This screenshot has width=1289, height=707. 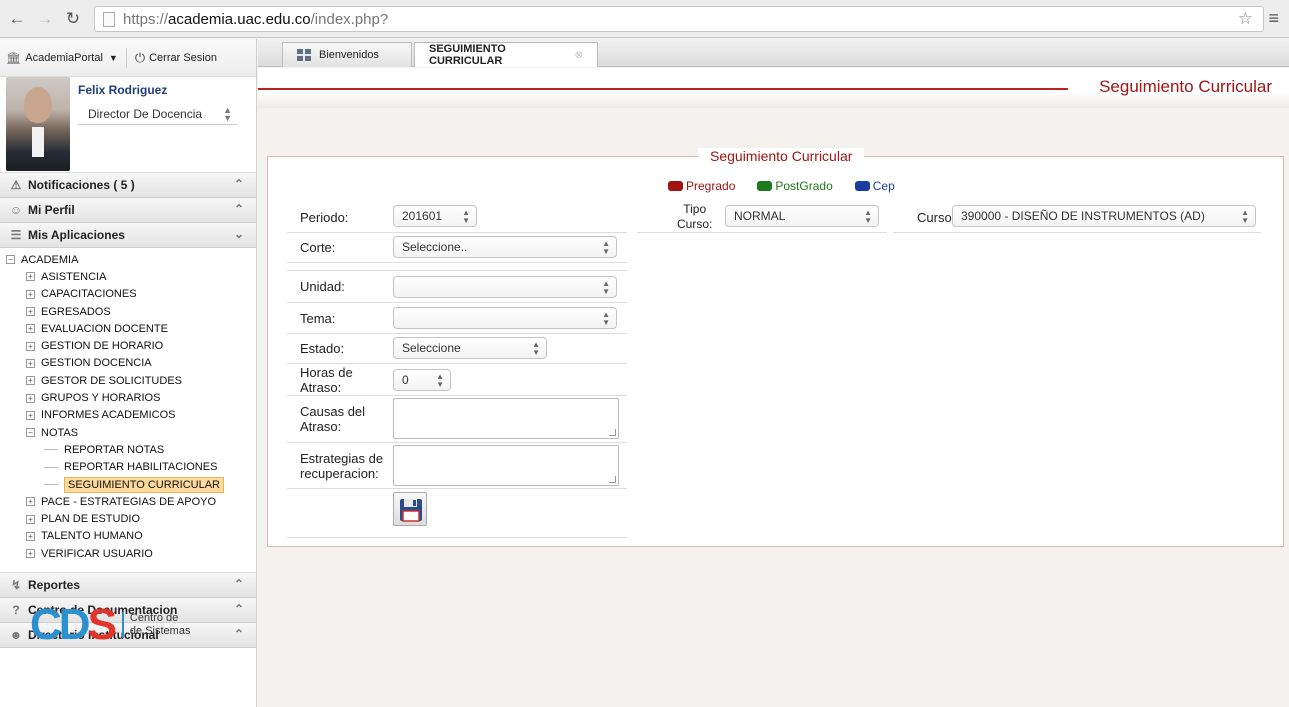 What do you see at coordinates (128, 210) in the screenshot?
I see `accordion-profile: ☺ Mi Perfil ⌃` at bounding box center [128, 210].